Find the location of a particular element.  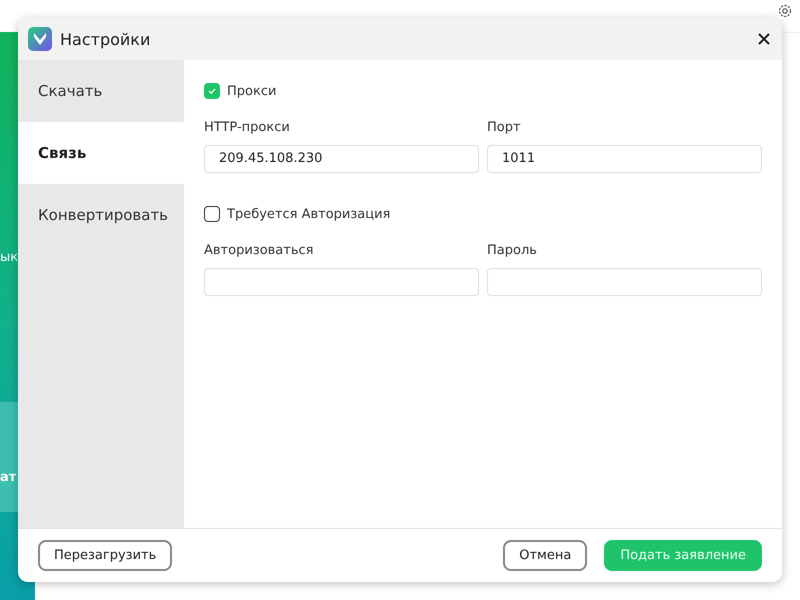

close-icon is located at coordinates (764, 39).